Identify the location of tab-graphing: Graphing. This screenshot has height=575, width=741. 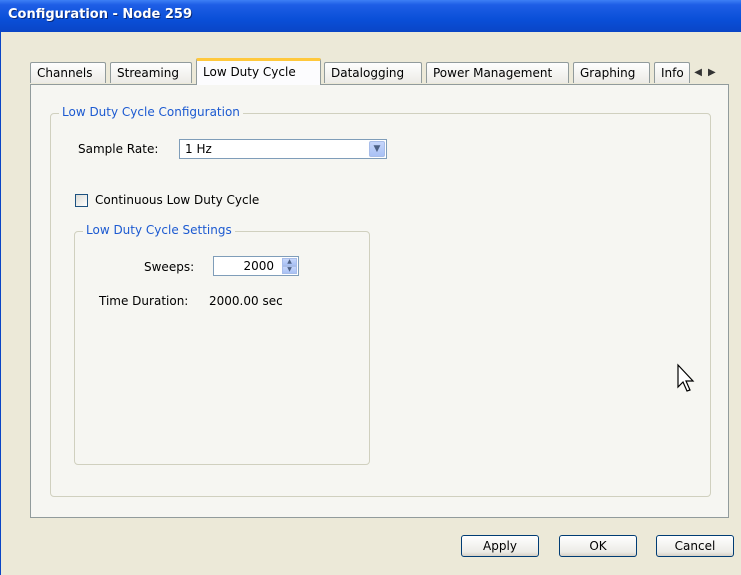
(611, 72).